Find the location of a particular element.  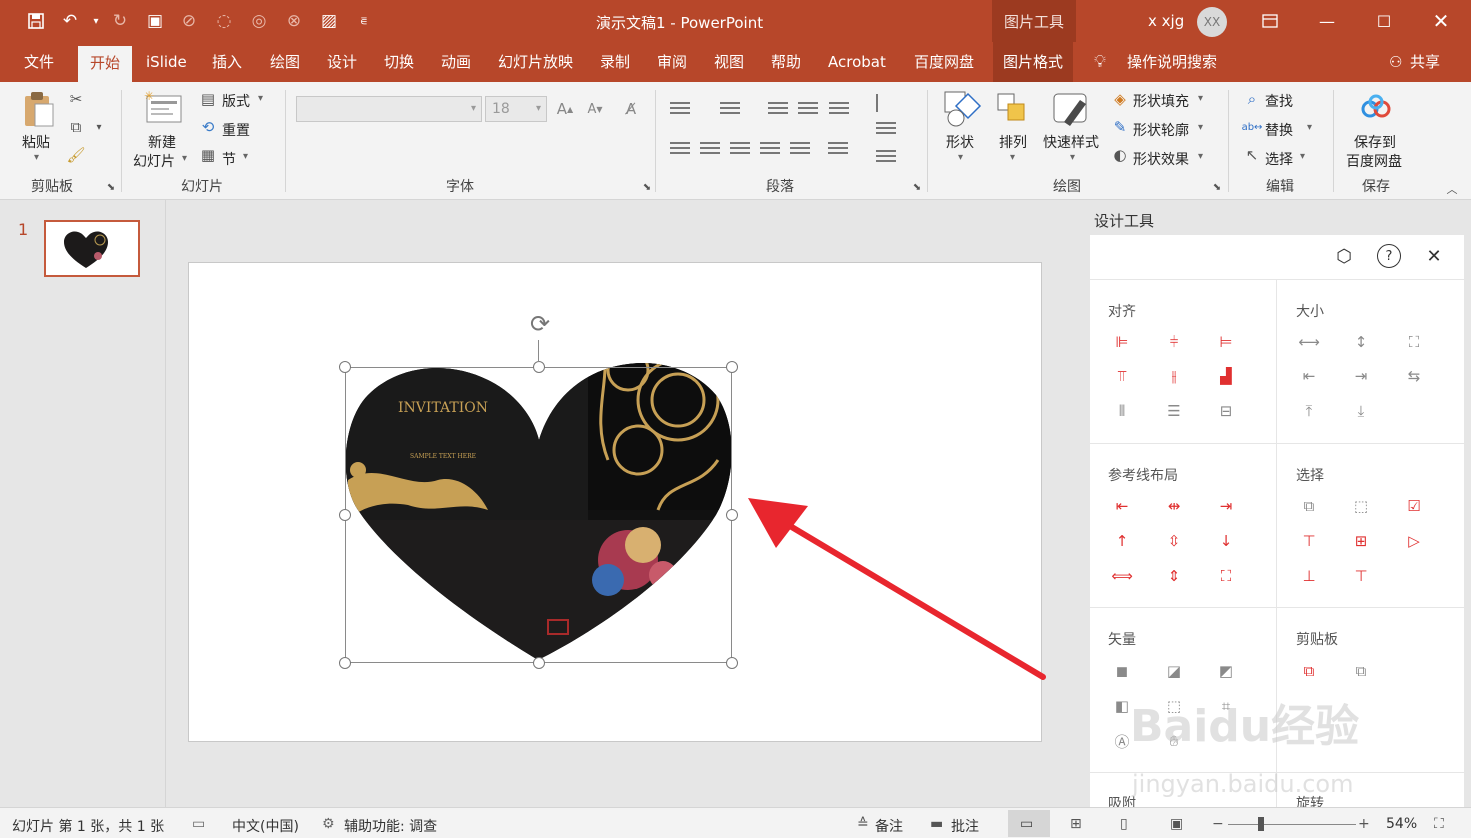

paste-icon is located at coordinates (38, 110).